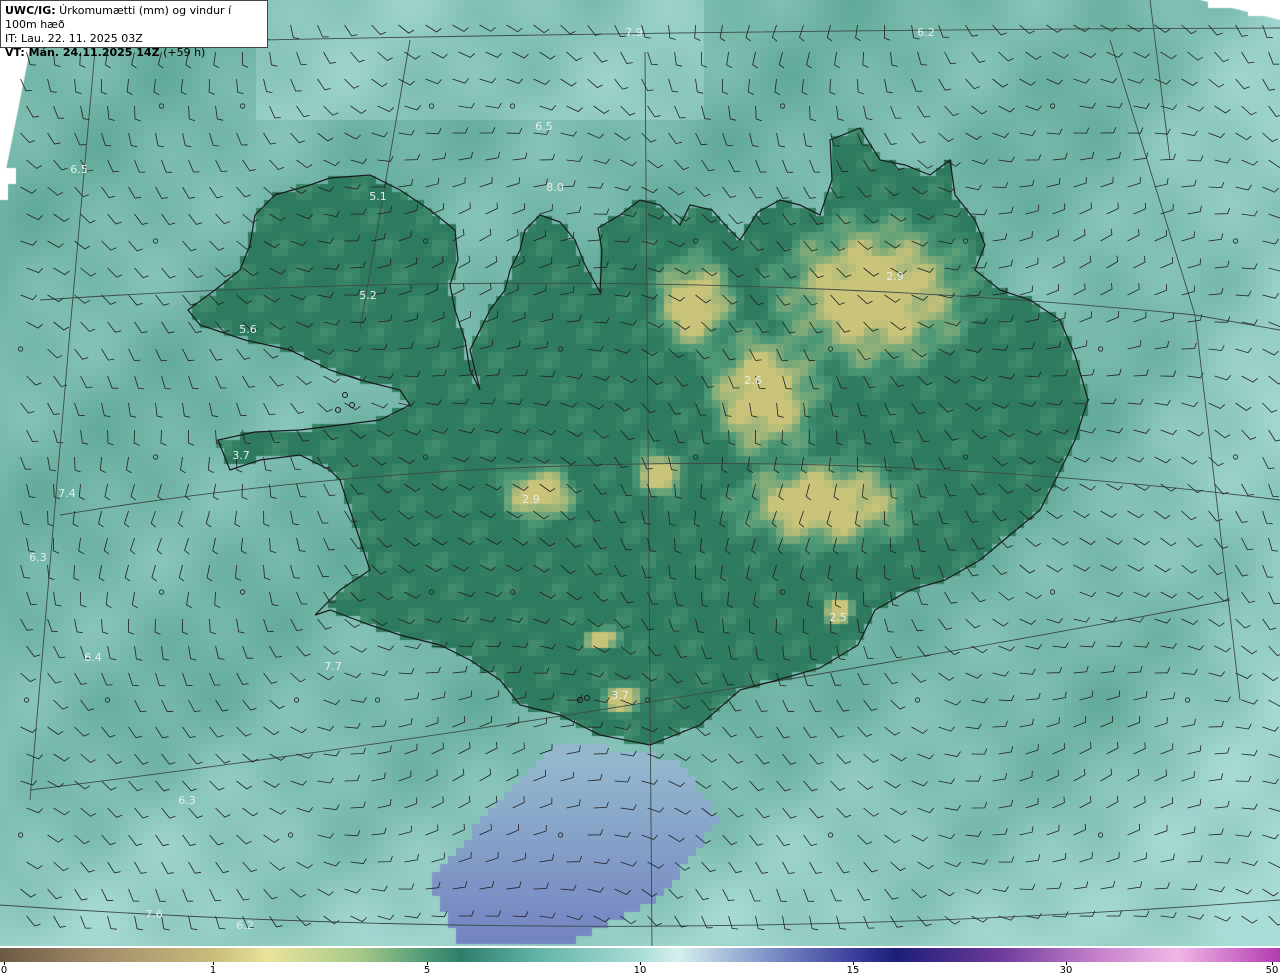 The height and width of the screenshot is (978, 1280). Describe the element at coordinates (853, 970) in the screenshot. I see `colorbar-tick-label: 15` at that location.